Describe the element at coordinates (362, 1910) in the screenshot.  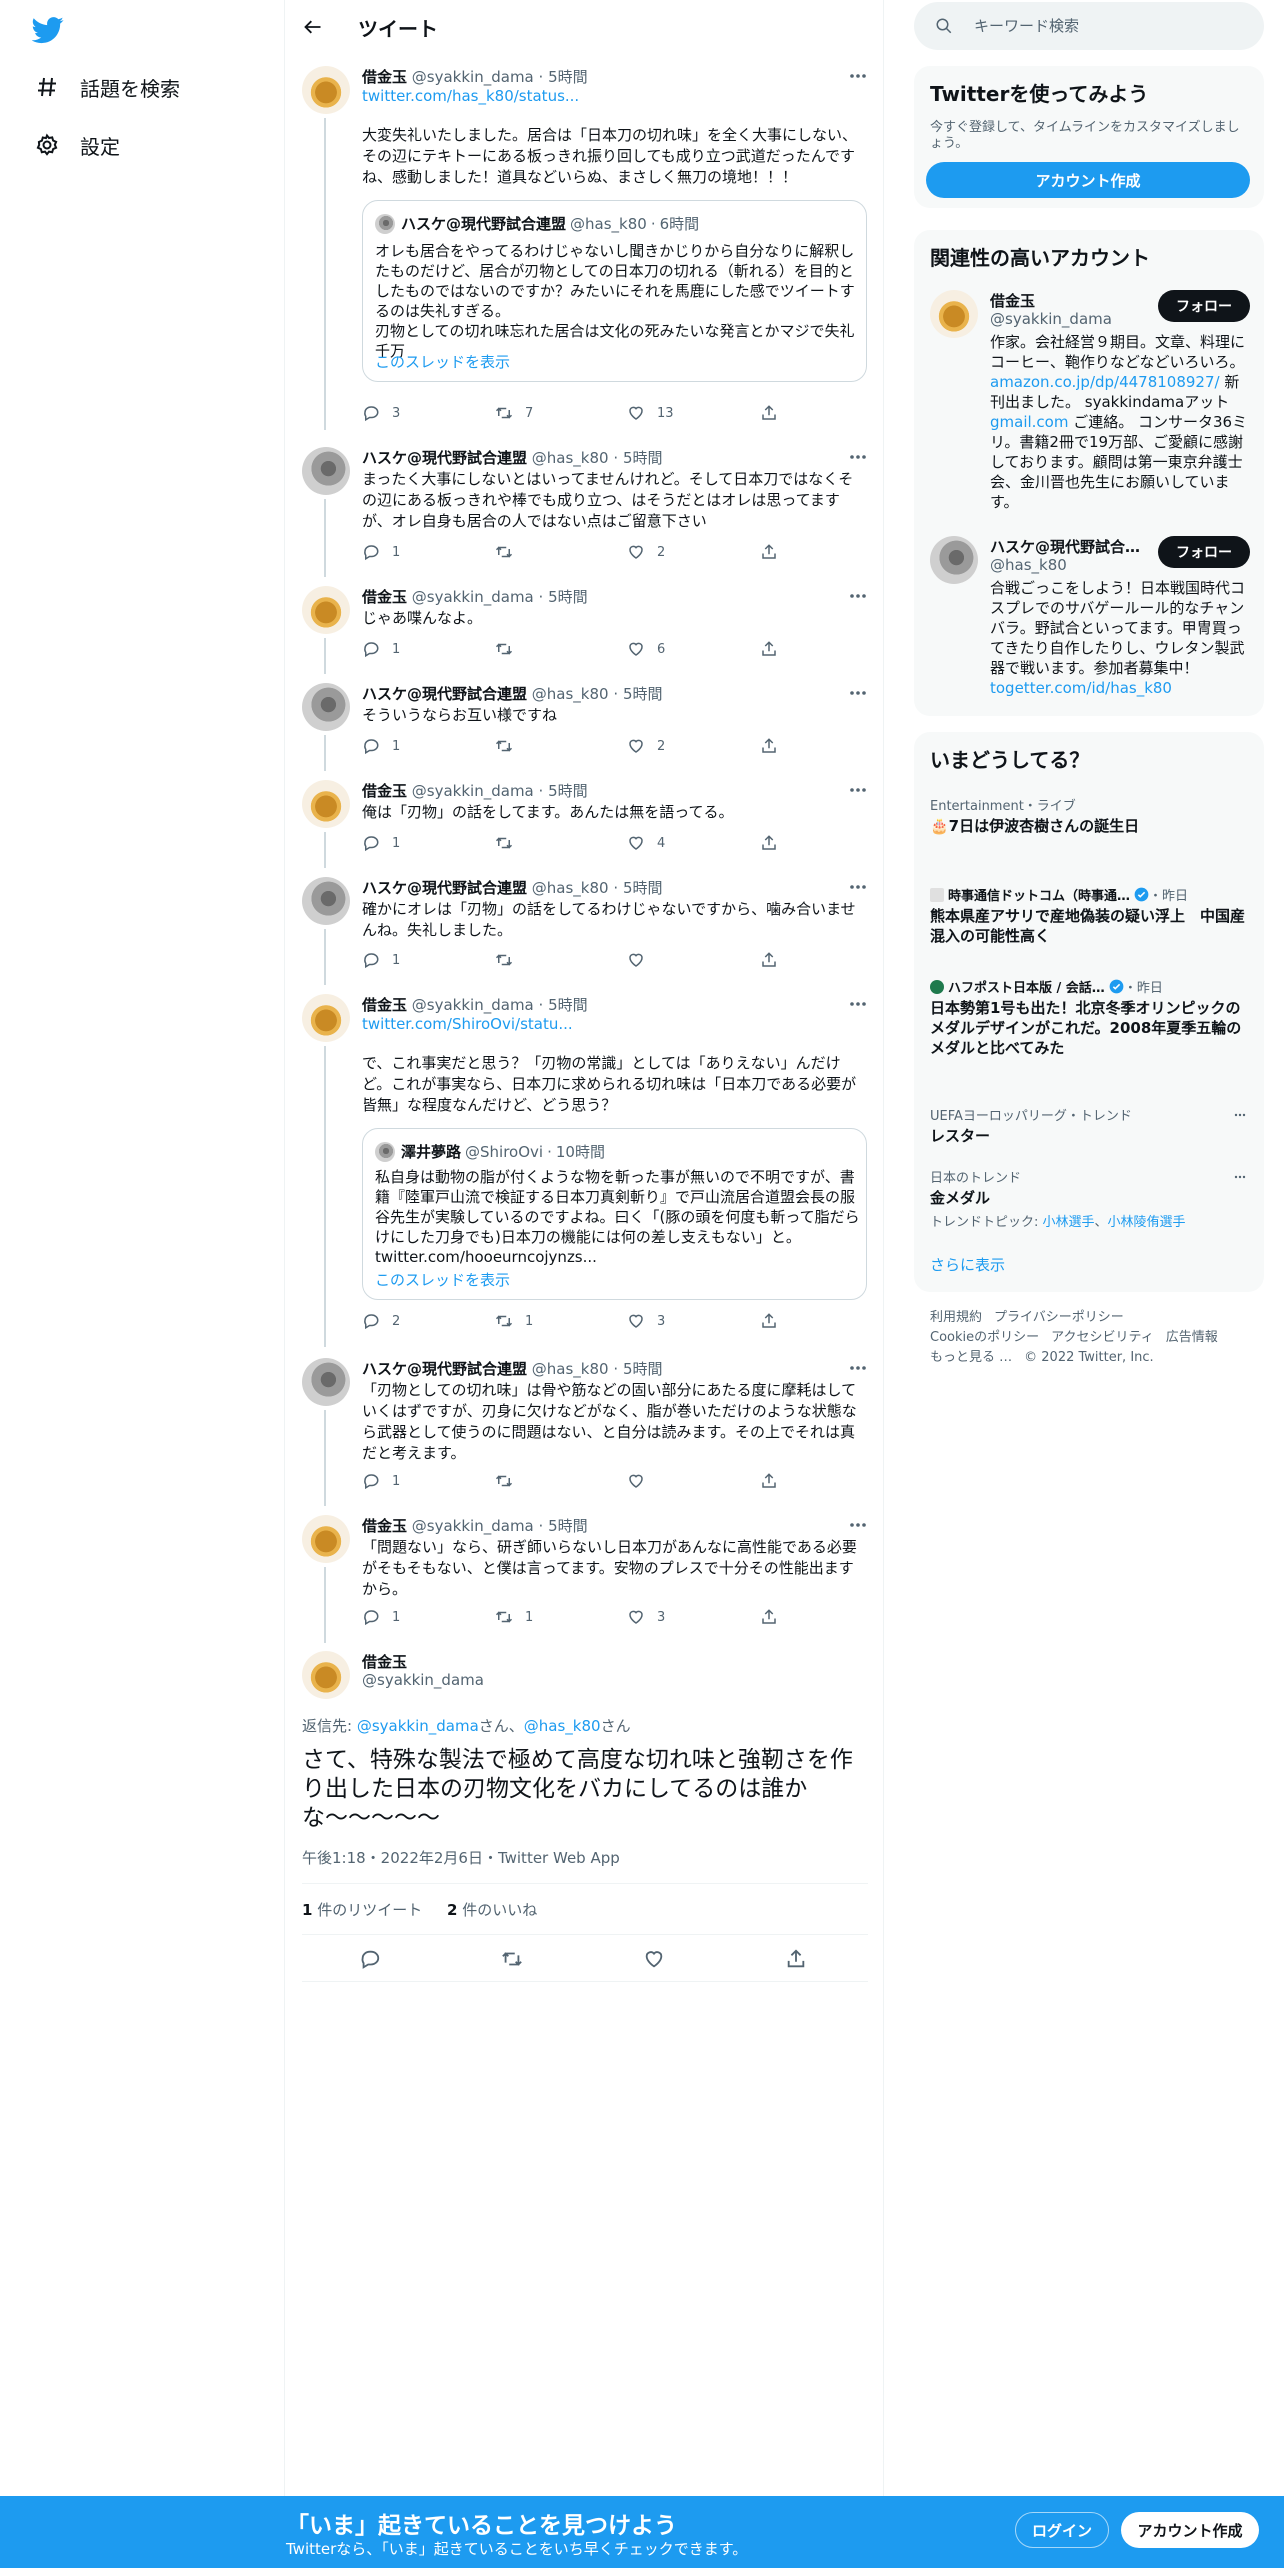
I see `retweet-stat: 1 件のリツイート` at that location.